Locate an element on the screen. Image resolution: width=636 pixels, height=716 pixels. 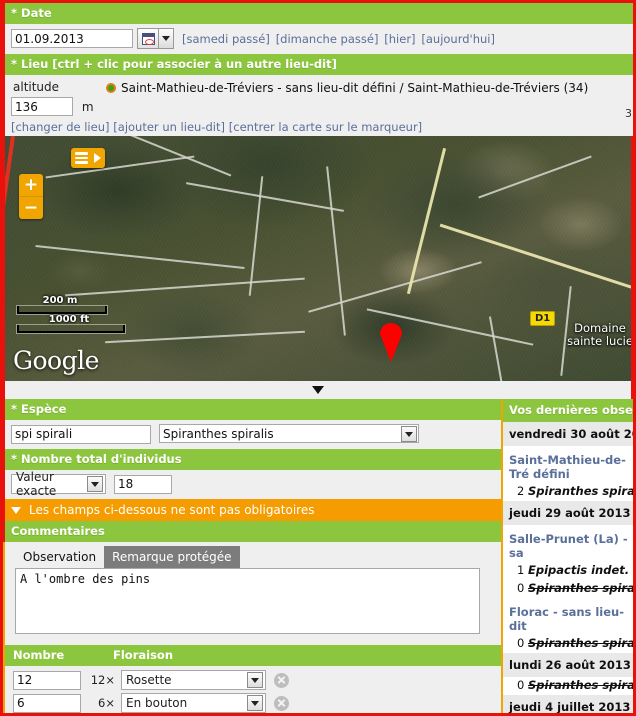
calendar-icon is located at coordinates (148, 38).